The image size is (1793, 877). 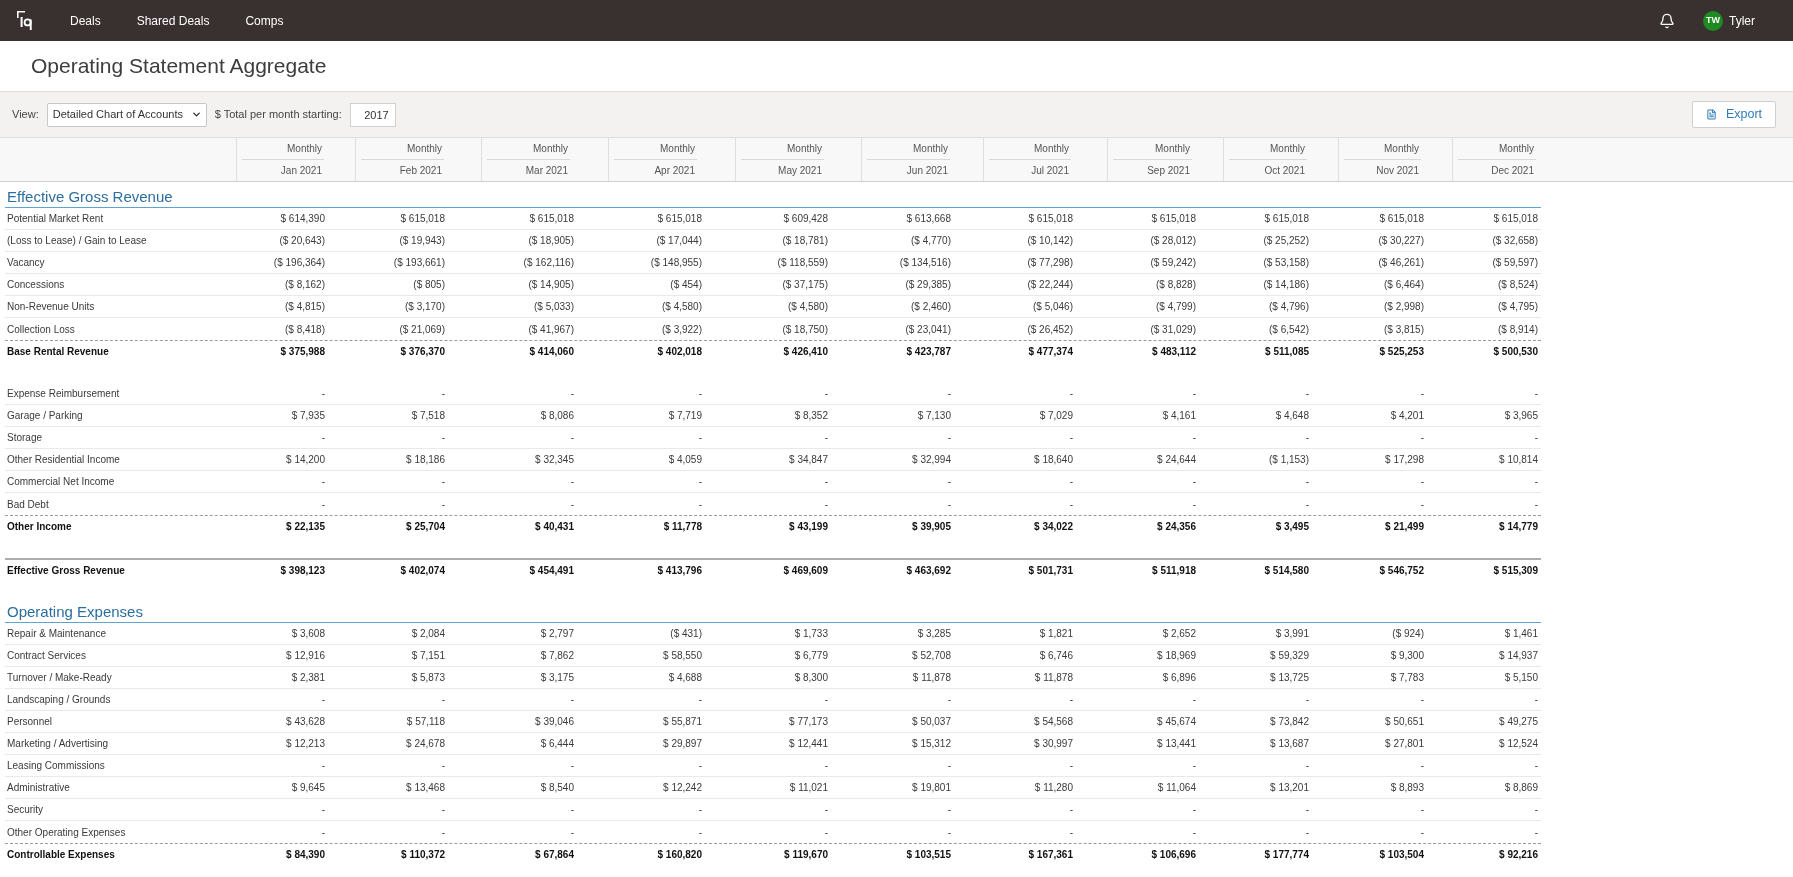 I want to click on table-cell-text: ($ 2,460), so click(x=930, y=307).